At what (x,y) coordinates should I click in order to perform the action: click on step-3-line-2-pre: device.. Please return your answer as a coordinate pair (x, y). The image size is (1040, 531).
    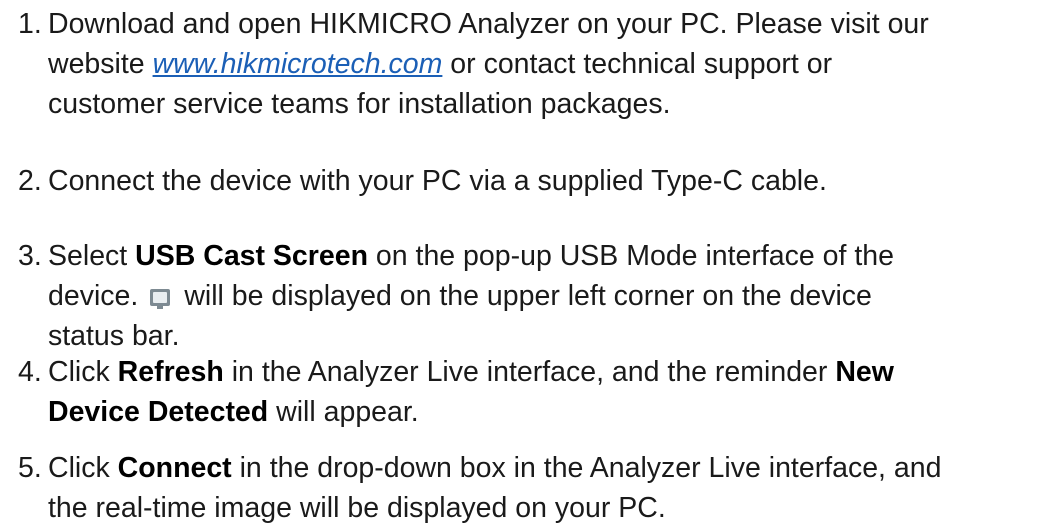
    Looking at the image, I should click on (93, 296).